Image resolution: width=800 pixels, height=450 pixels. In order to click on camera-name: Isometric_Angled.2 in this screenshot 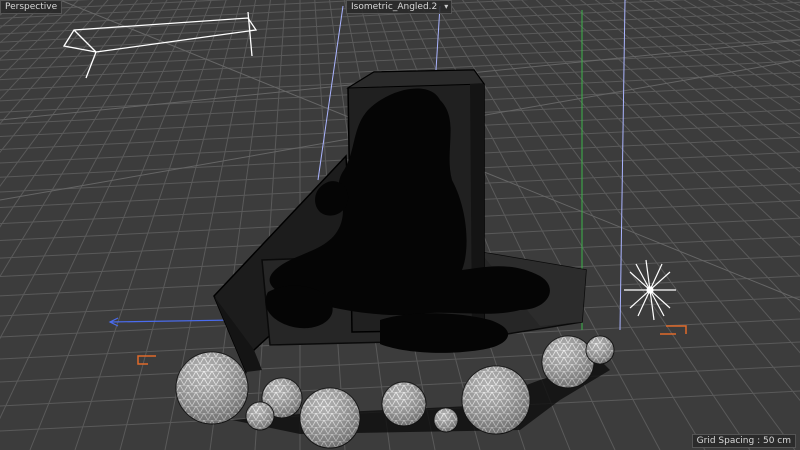, I will do `click(394, 7)`.